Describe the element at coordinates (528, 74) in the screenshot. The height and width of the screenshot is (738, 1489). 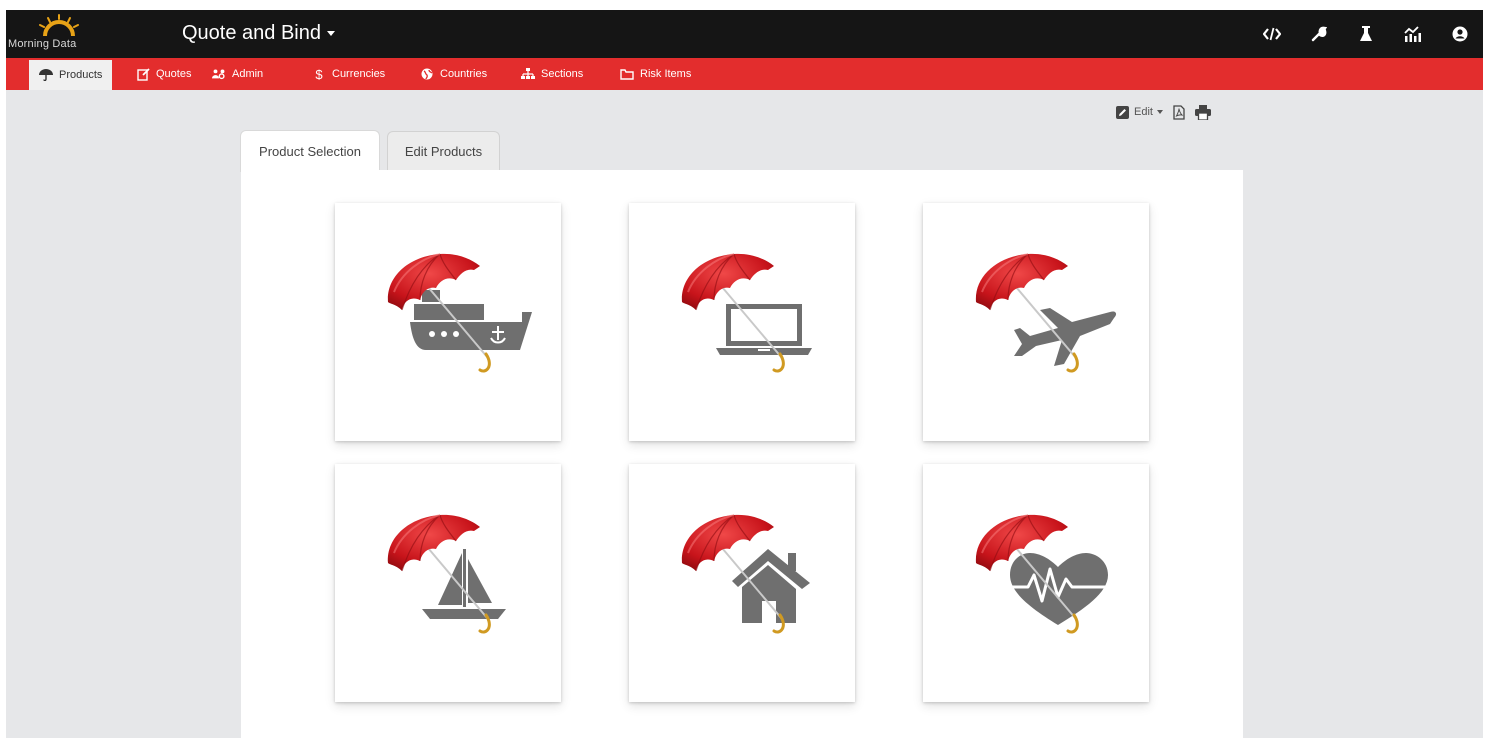
I see `sitemap-icon` at that location.